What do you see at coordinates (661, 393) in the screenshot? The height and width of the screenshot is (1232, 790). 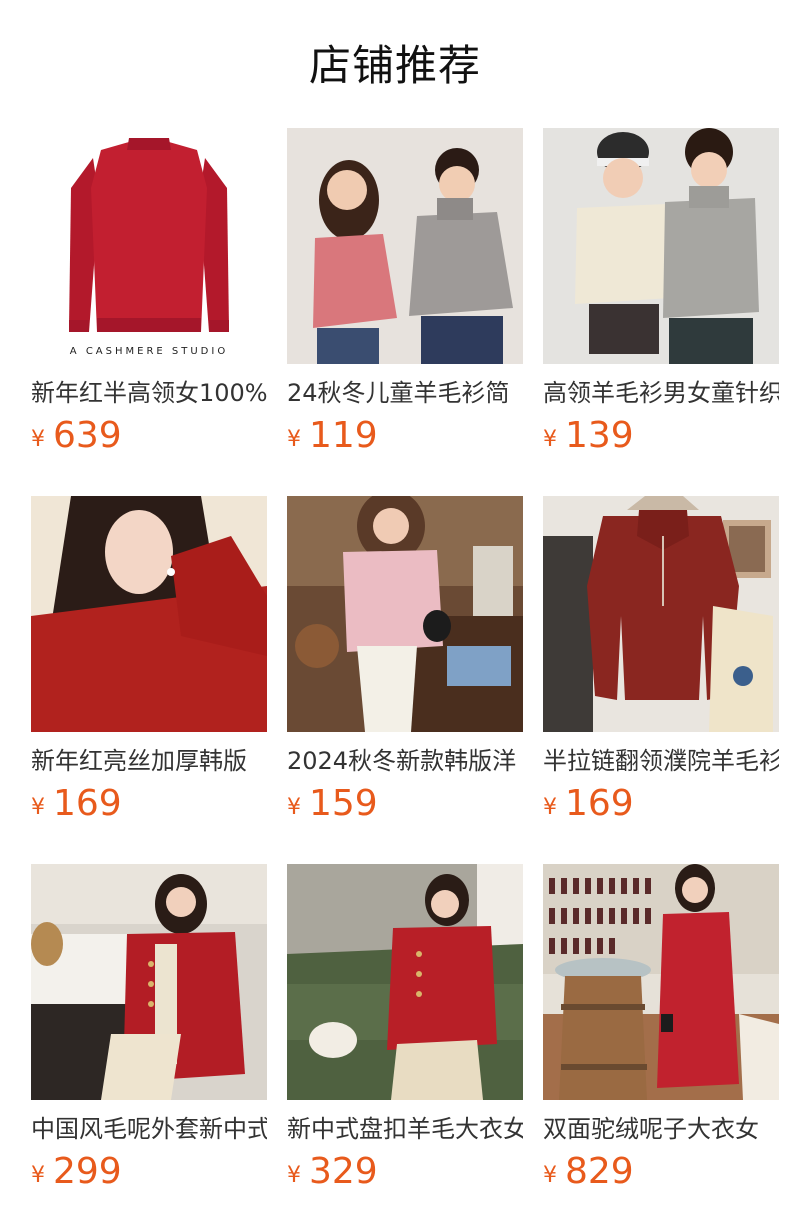 I see `product-title: 高领羊毛衫男女童针织` at bounding box center [661, 393].